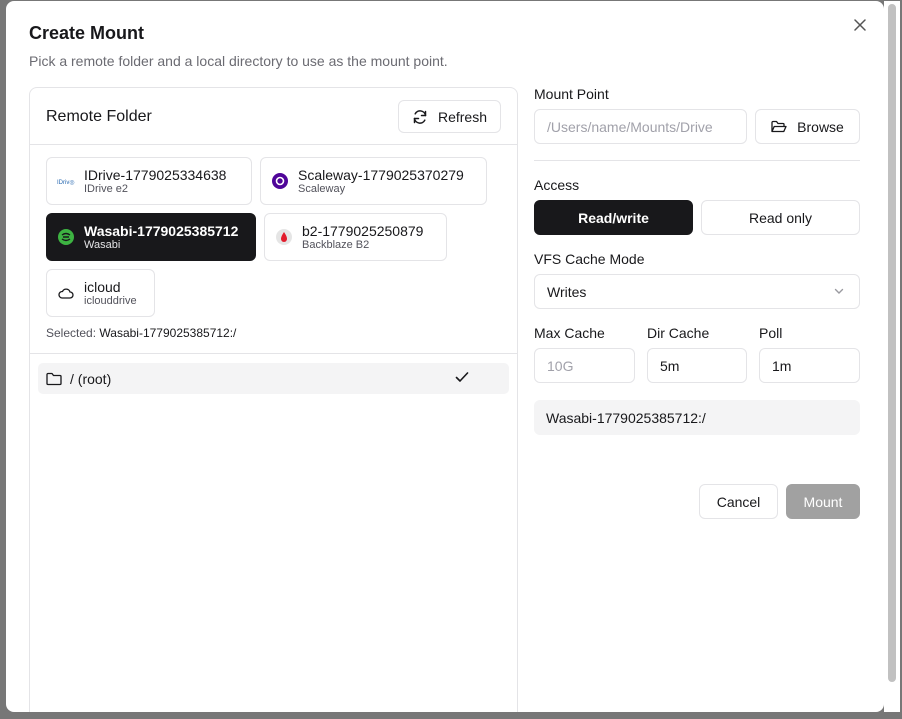 This screenshot has height=719, width=902. Describe the element at coordinates (697, 417) in the screenshot. I see `remote-path-preview: Wasabi-1779025385712:/` at that location.